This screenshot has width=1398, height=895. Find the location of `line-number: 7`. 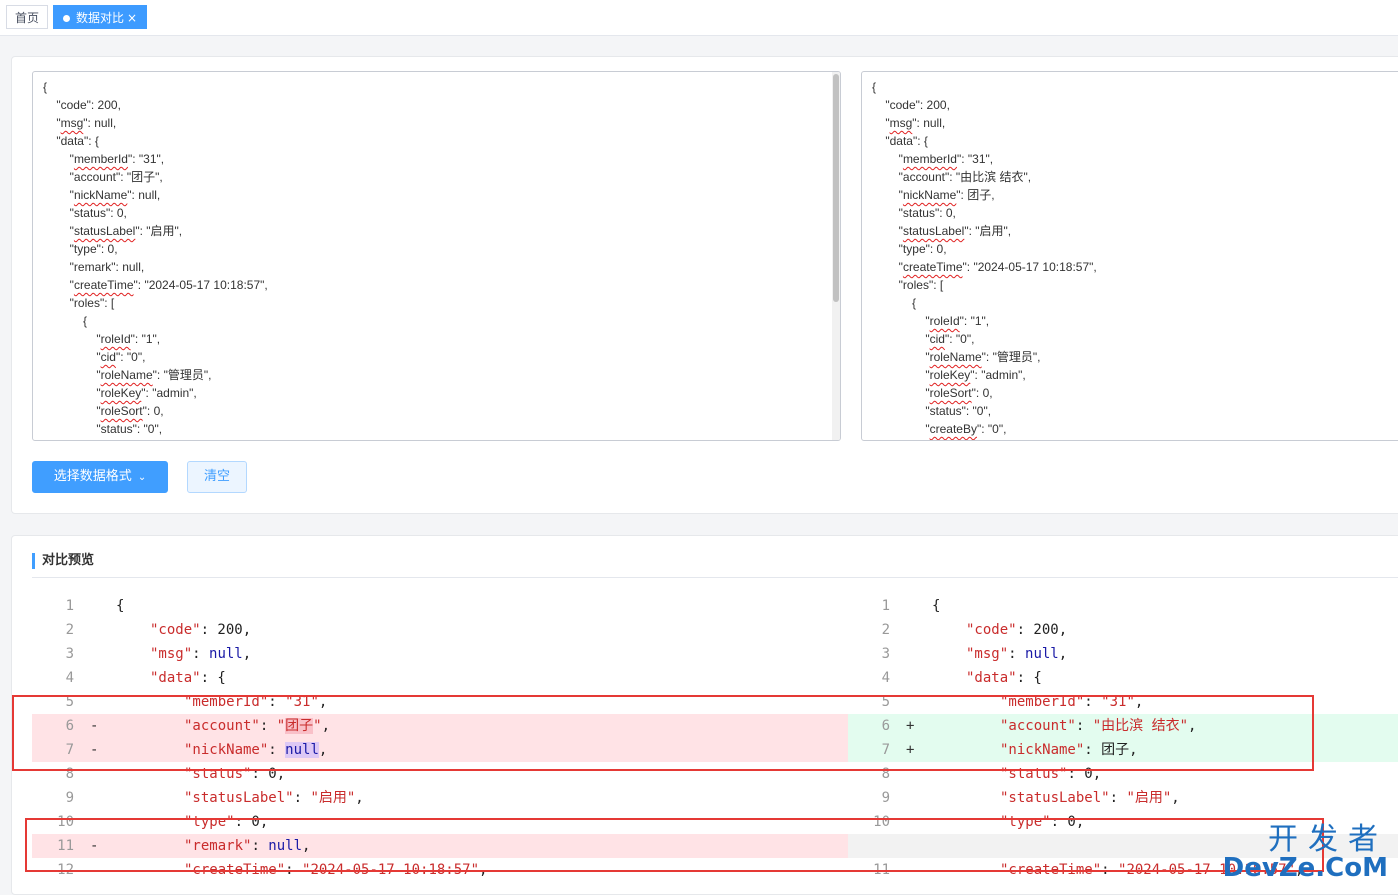

line-number: 7 is located at coordinates (885, 750).